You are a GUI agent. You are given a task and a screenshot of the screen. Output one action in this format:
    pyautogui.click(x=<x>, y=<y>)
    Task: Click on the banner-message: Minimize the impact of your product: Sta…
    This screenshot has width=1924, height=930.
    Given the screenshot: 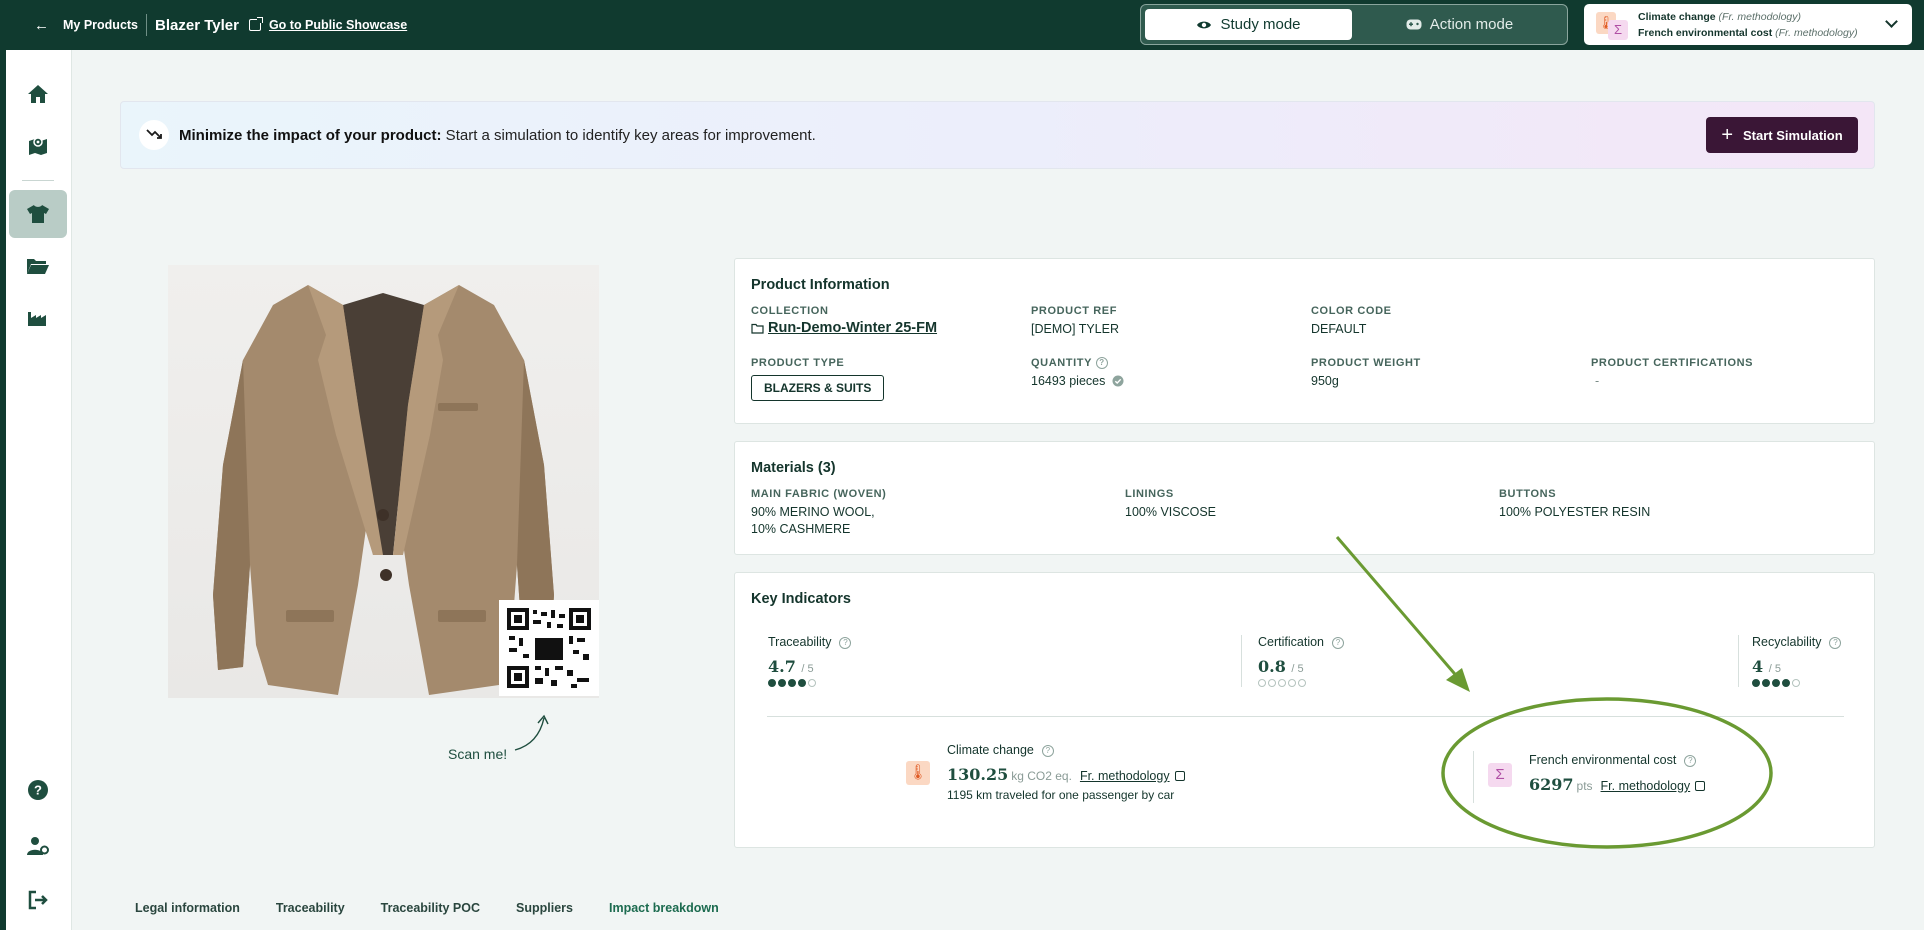 What is the action you would take?
    pyautogui.click(x=497, y=135)
    